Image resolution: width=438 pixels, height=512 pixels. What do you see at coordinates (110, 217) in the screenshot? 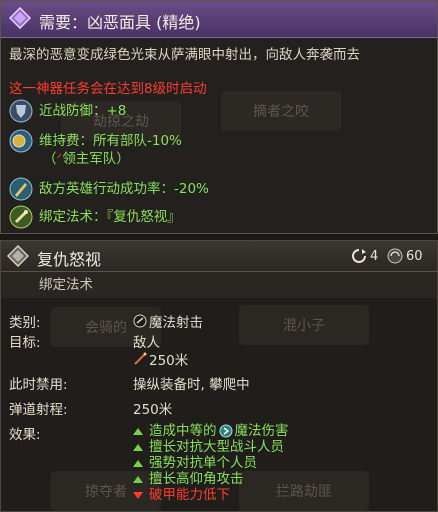
I see `bullet-text: 绑定法术：『复仇怒视』` at bounding box center [110, 217].